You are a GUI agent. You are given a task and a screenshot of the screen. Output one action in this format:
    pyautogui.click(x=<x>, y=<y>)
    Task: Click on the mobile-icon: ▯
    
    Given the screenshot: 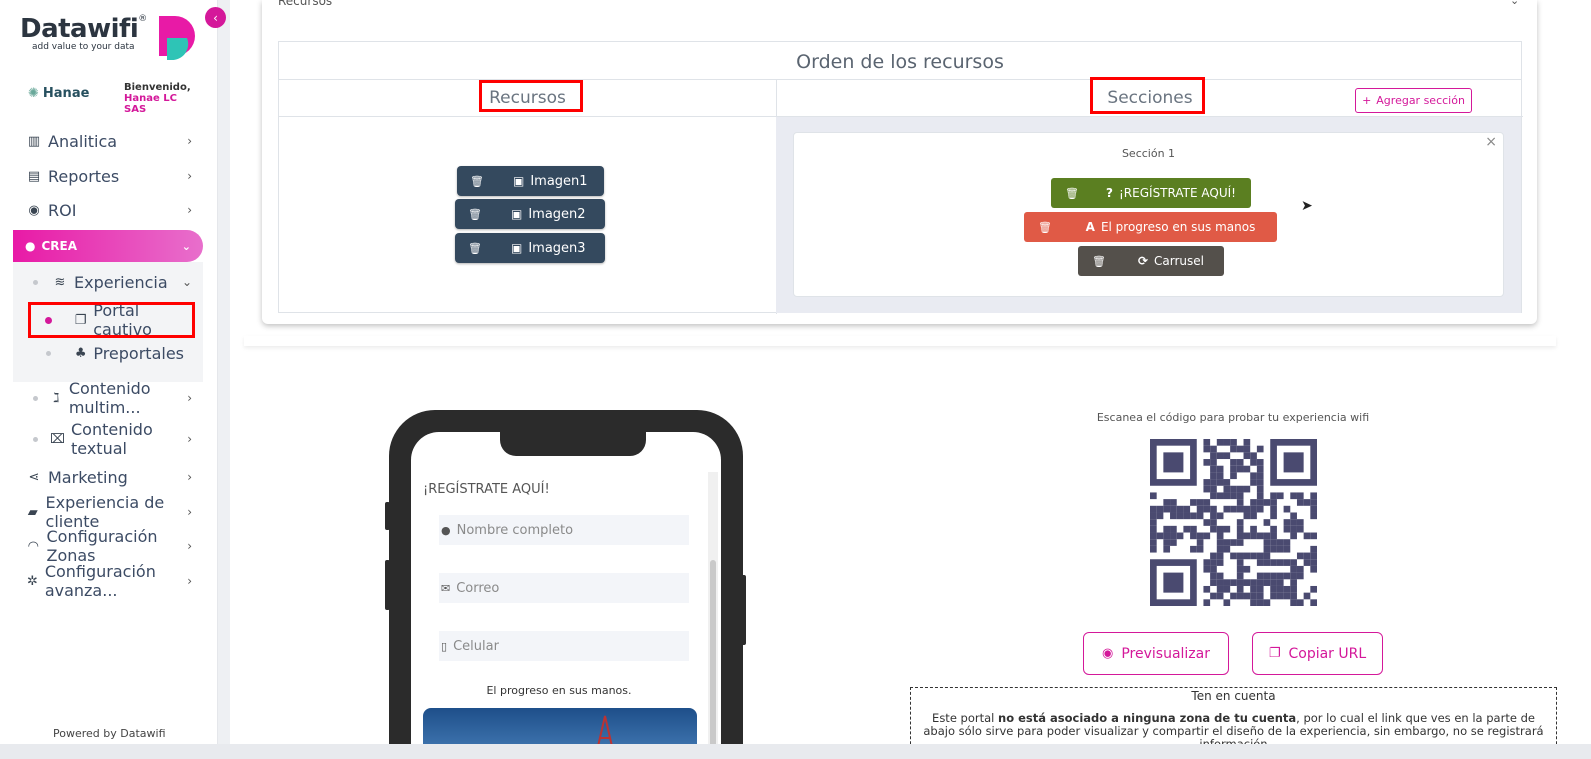 What is the action you would take?
    pyautogui.click(x=444, y=646)
    